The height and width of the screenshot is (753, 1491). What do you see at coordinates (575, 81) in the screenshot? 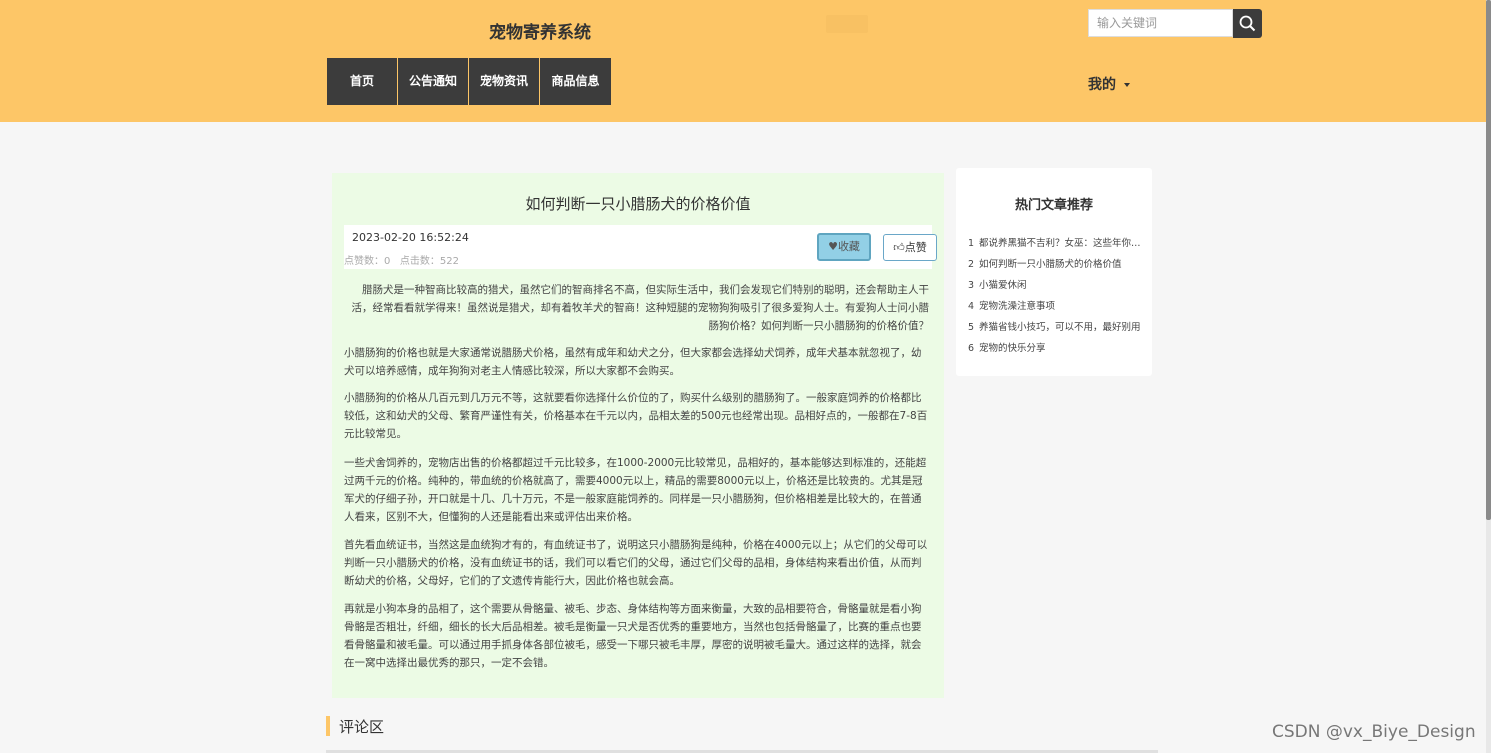
I see `nav-products: 商品信息` at bounding box center [575, 81].